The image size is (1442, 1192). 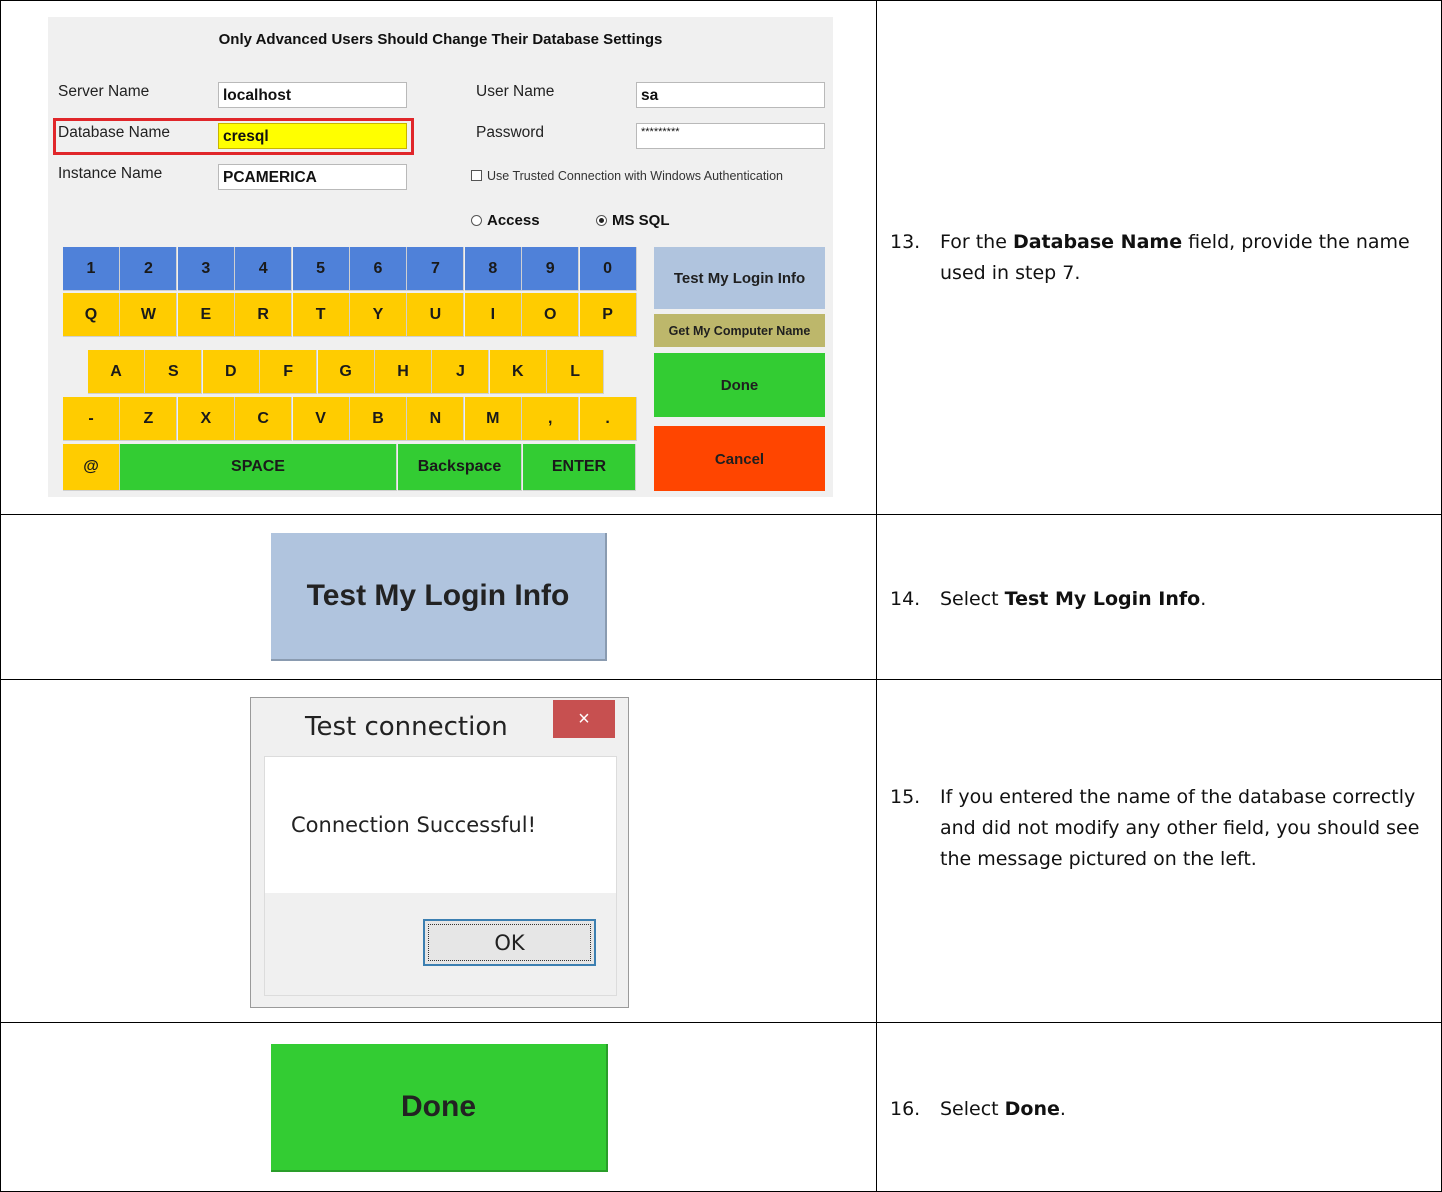 I want to click on step-16: 16. Select Done., so click(x=1155, y=1109).